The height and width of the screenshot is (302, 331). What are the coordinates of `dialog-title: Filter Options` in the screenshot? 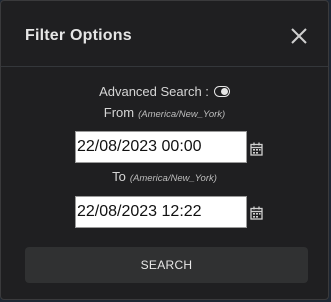 It's located at (78, 35).